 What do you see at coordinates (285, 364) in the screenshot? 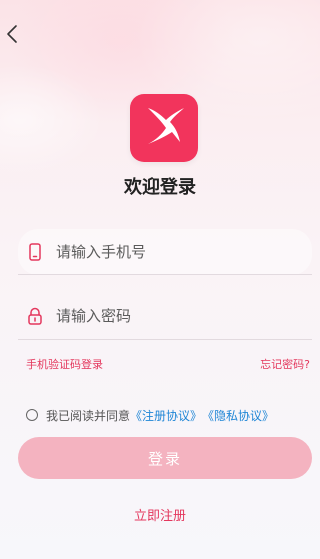
I see `forgot-password-link: 忘记密码?` at bounding box center [285, 364].